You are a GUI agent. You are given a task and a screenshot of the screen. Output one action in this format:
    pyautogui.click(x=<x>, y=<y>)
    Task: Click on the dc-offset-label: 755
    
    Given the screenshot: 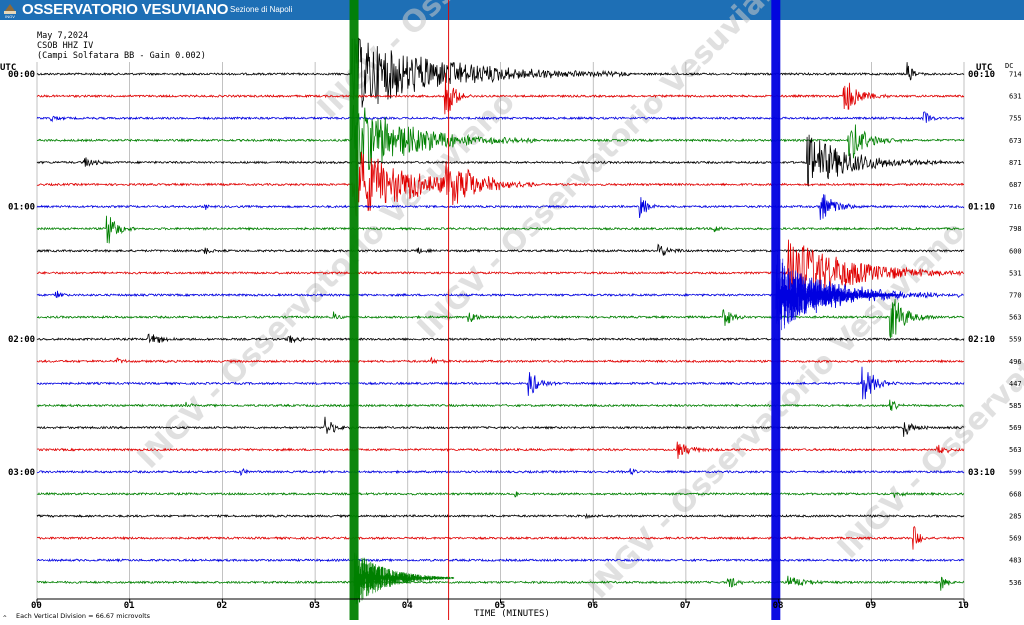 What is the action you would take?
    pyautogui.click(x=1015, y=119)
    